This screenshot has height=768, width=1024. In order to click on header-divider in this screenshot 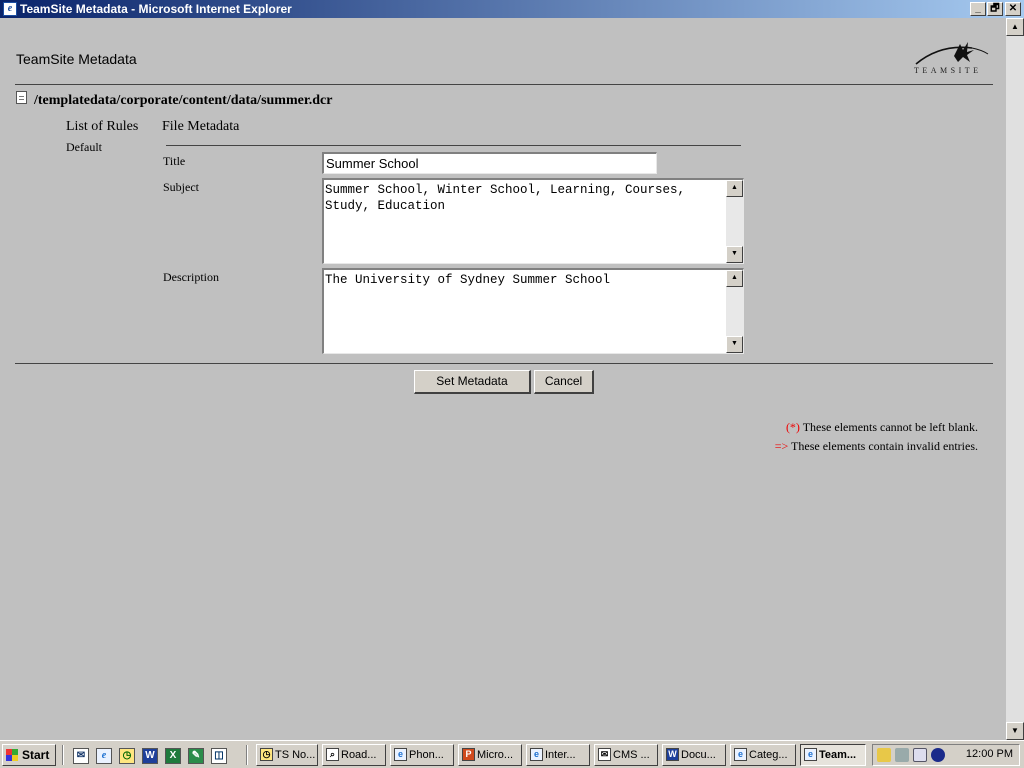, I will do `click(504, 84)`.